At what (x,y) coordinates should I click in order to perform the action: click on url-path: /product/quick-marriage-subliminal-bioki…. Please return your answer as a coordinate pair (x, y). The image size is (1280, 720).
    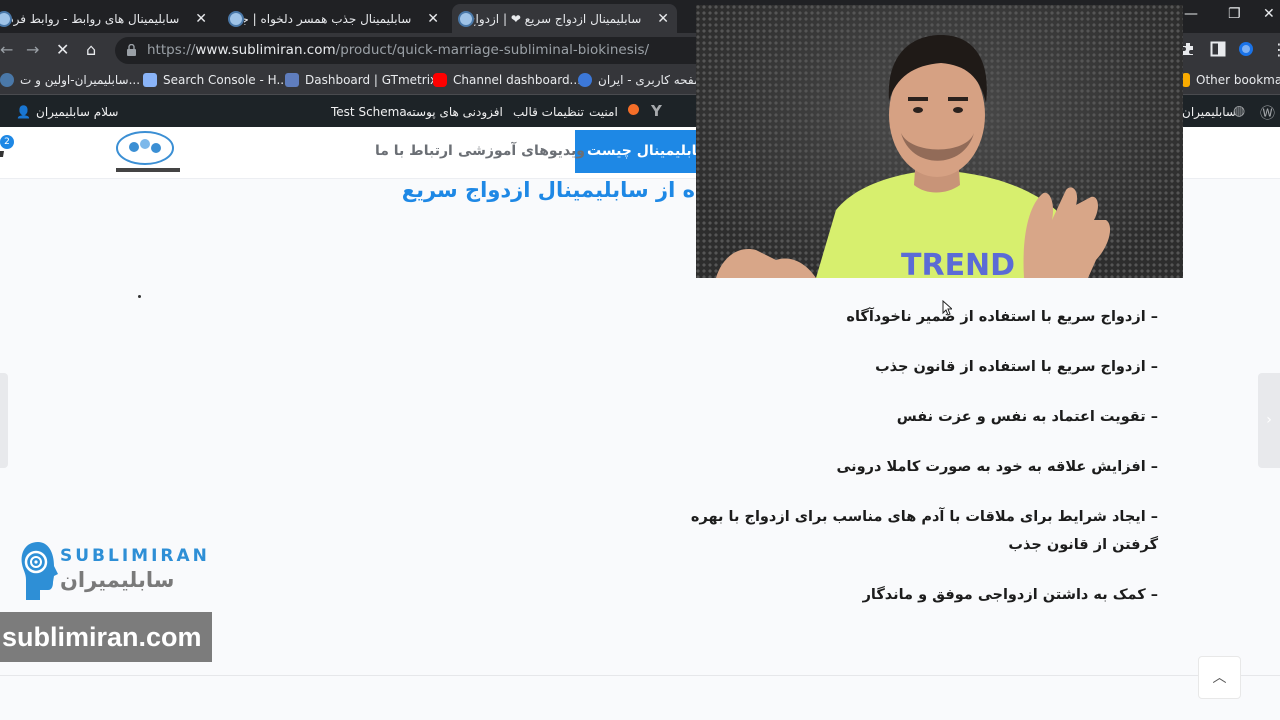
    Looking at the image, I should click on (492, 50).